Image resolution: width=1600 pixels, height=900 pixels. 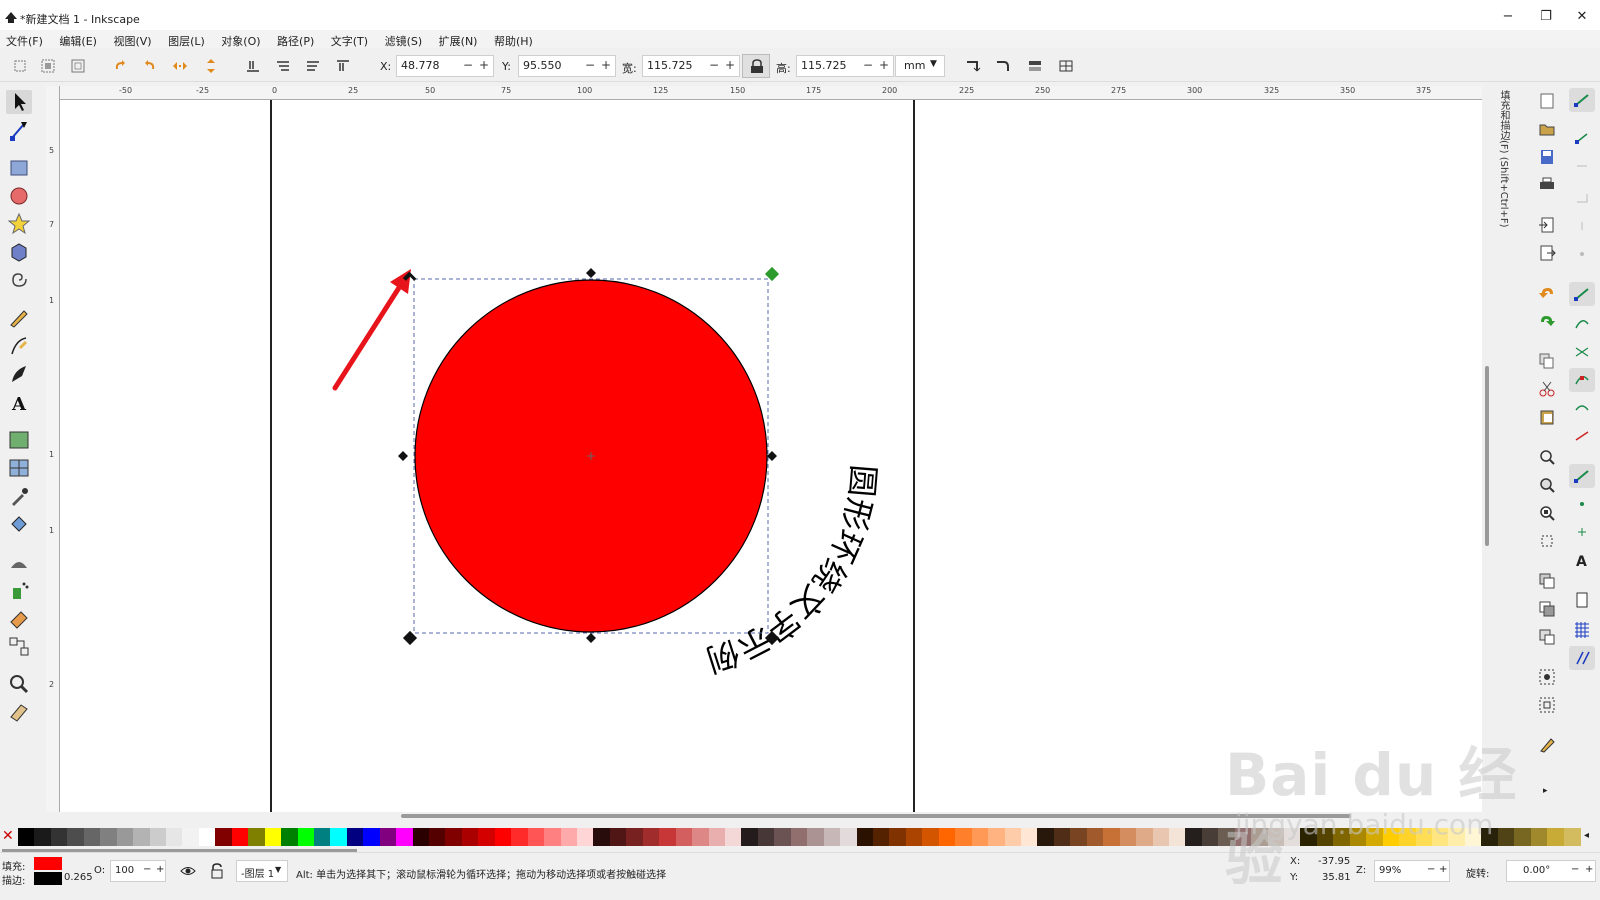 What do you see at coordinates (150, 66) in the screenshot?
I see `rotate-cw-icon` at bounding box center [150, 66].